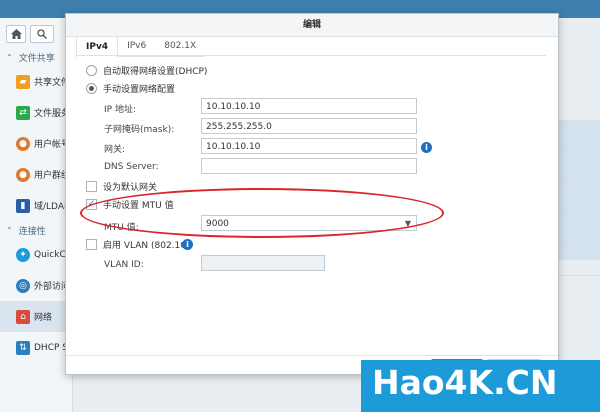 The height and width of the screenshot is (412, 600). Describe the element at coordinates (36, 143) in the screenshot. I see `sidebar-item-user: ● 用户帐号` at that location.